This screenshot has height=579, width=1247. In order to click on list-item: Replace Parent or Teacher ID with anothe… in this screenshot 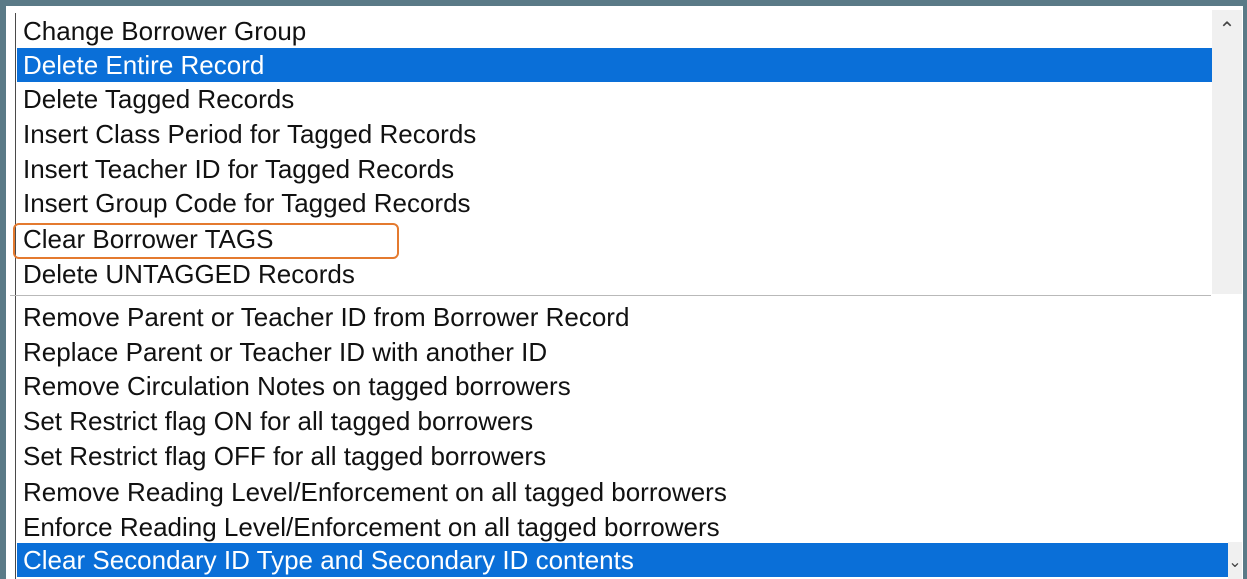, I will do `click(624, 352)`.